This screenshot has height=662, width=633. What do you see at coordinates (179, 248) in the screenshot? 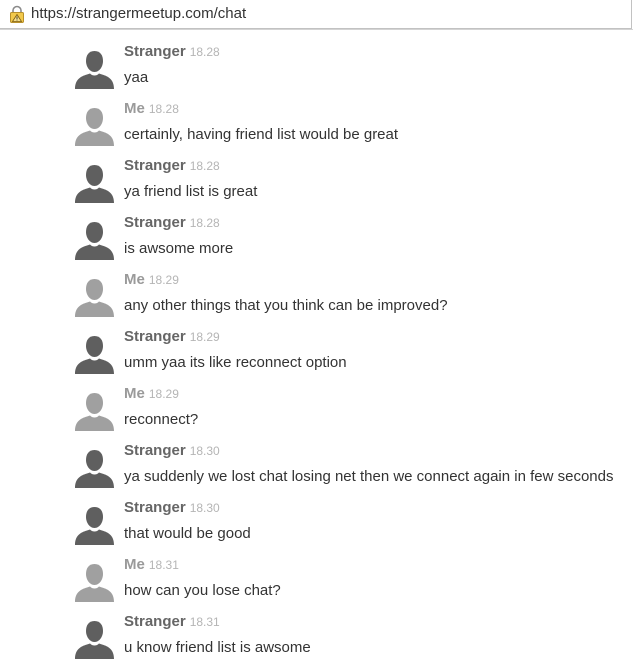
I see `message-text: is awsome more` at bounding box center [179, 248].